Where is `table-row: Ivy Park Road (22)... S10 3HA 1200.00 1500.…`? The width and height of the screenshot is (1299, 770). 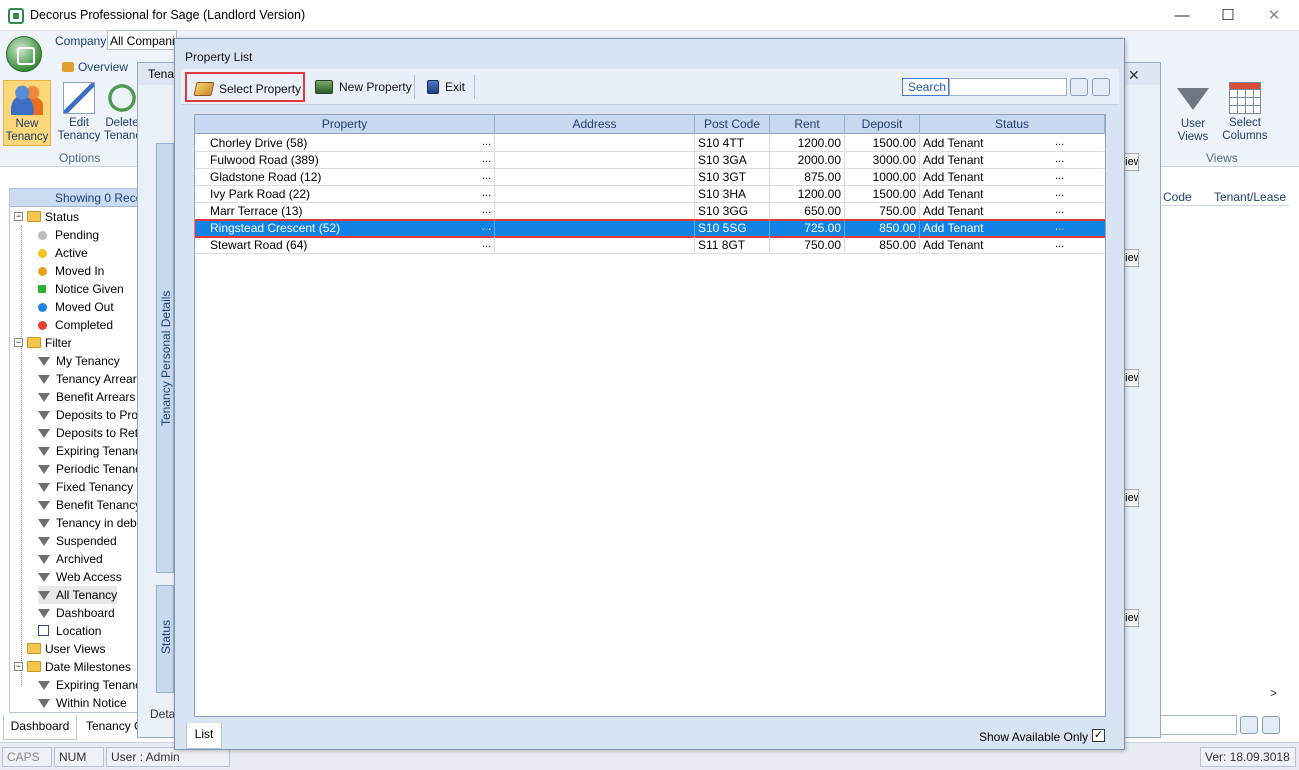
table-row: Ivy Park Road (22)... S10 3HA 1200.00 1500.… is located at coordinates (650, 194).